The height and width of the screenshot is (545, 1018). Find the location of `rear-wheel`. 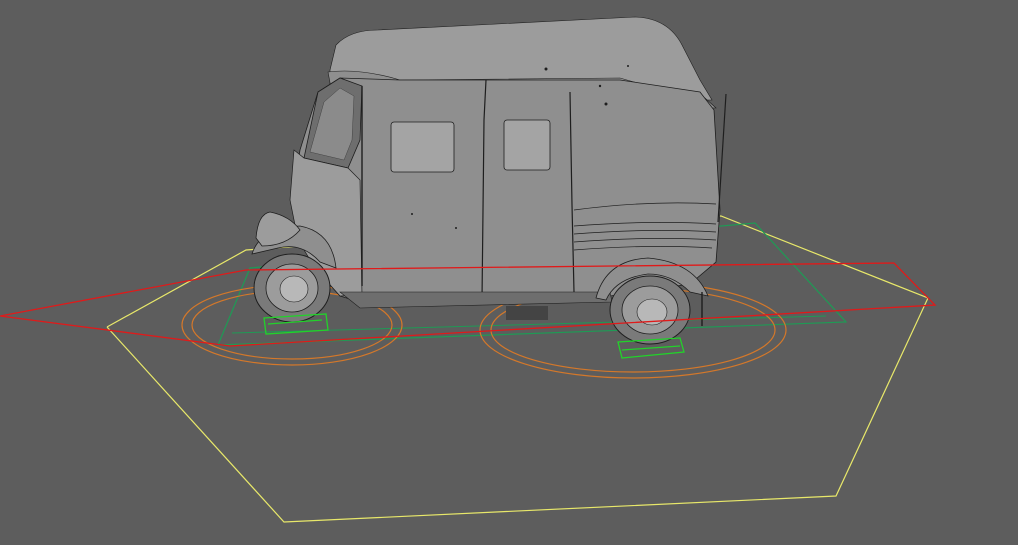

rear-wheel is located at coordinates (650, 310).